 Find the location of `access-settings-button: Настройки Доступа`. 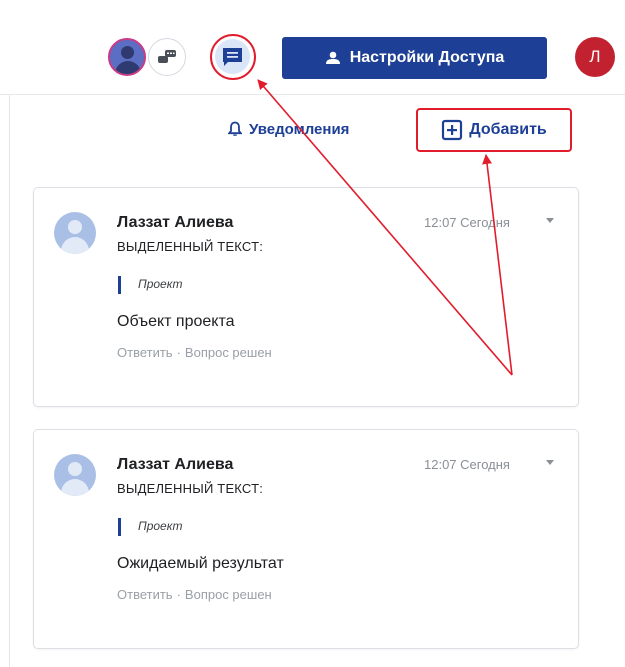

access-settings-button: Настройки Доступа is located at coordinates (414, 58).